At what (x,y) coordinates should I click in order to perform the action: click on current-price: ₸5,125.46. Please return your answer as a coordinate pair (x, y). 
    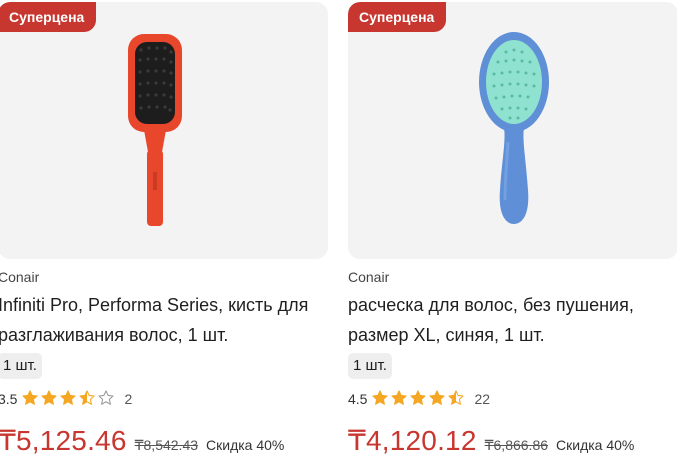
    Looking at the image, I should click on (63, 440).